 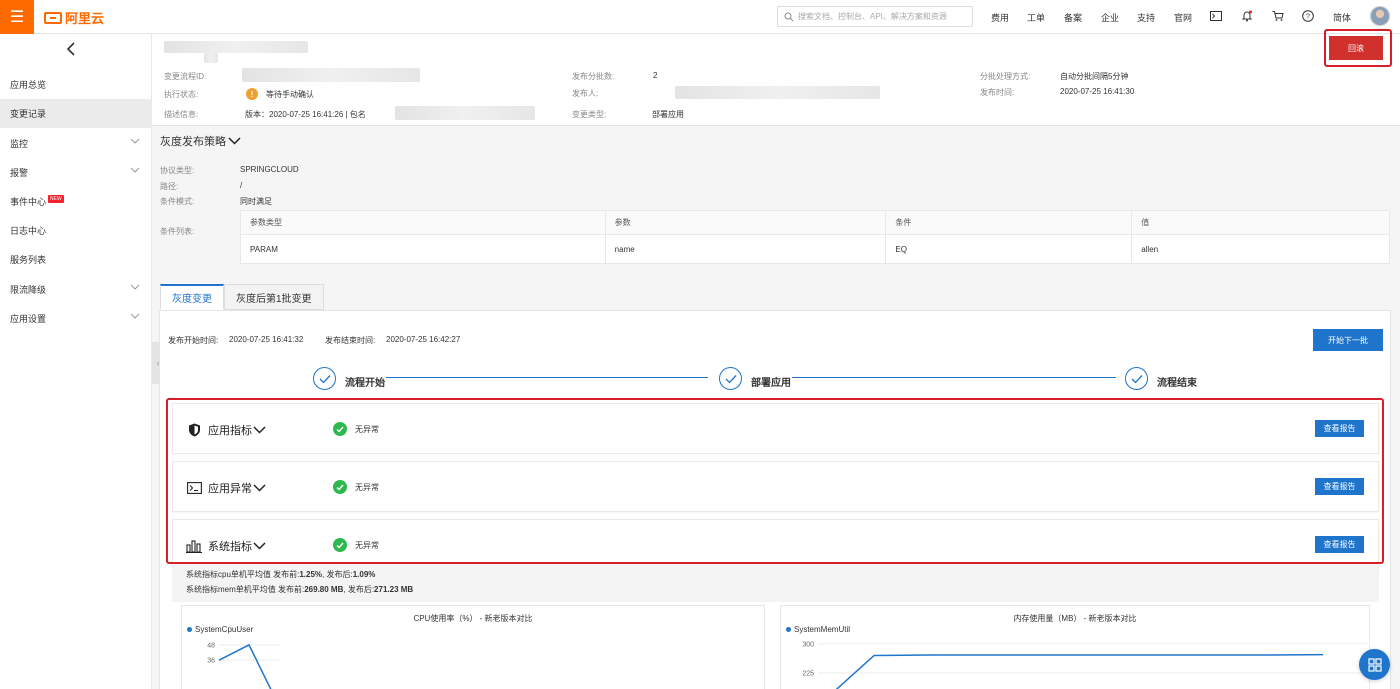 I want to click on metric-title: 应用异常, so click(x=237, y=488).